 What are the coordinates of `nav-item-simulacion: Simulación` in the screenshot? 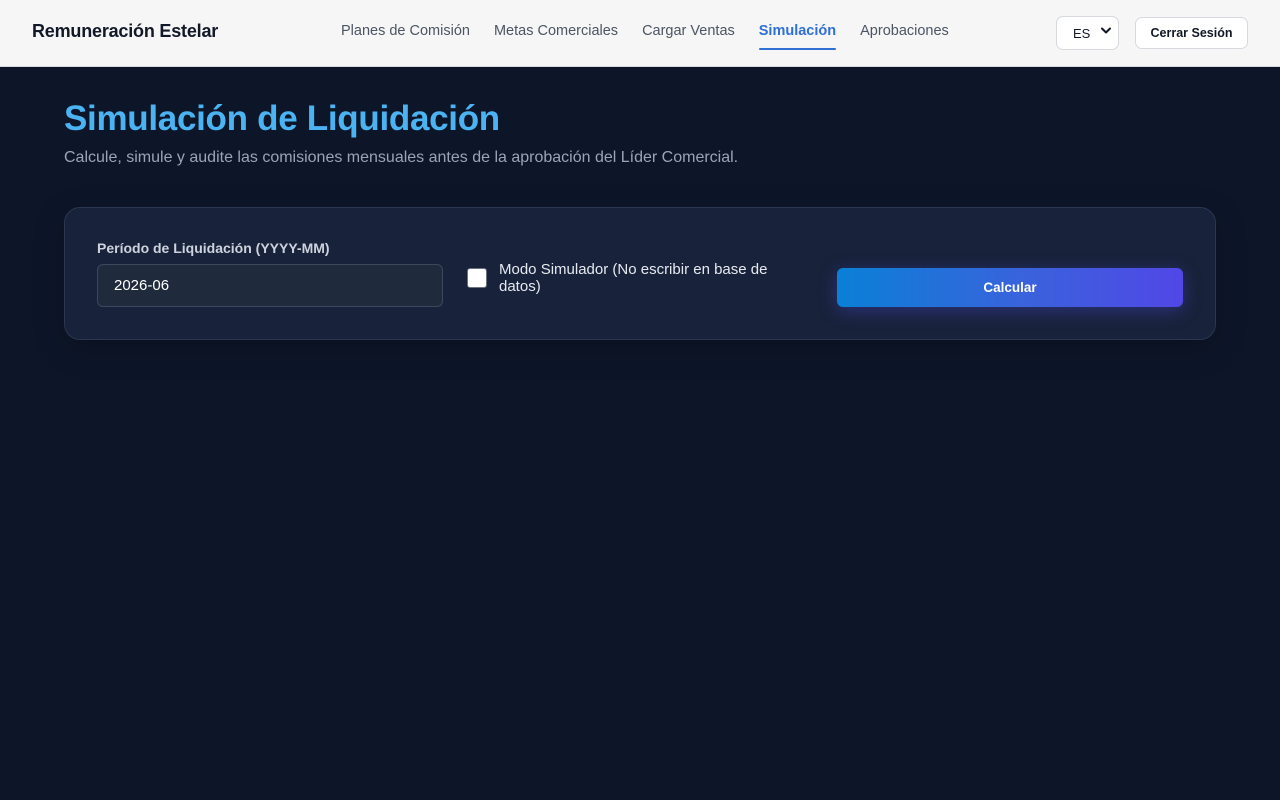 It's located at (797, 25).